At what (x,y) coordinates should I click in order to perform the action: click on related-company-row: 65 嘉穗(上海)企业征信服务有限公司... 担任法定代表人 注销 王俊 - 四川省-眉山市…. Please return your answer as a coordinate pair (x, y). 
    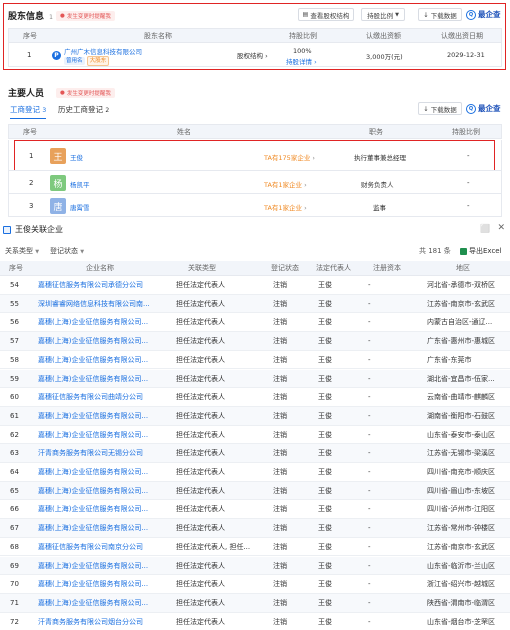
    Looking at the image, I should click on (255, 491).